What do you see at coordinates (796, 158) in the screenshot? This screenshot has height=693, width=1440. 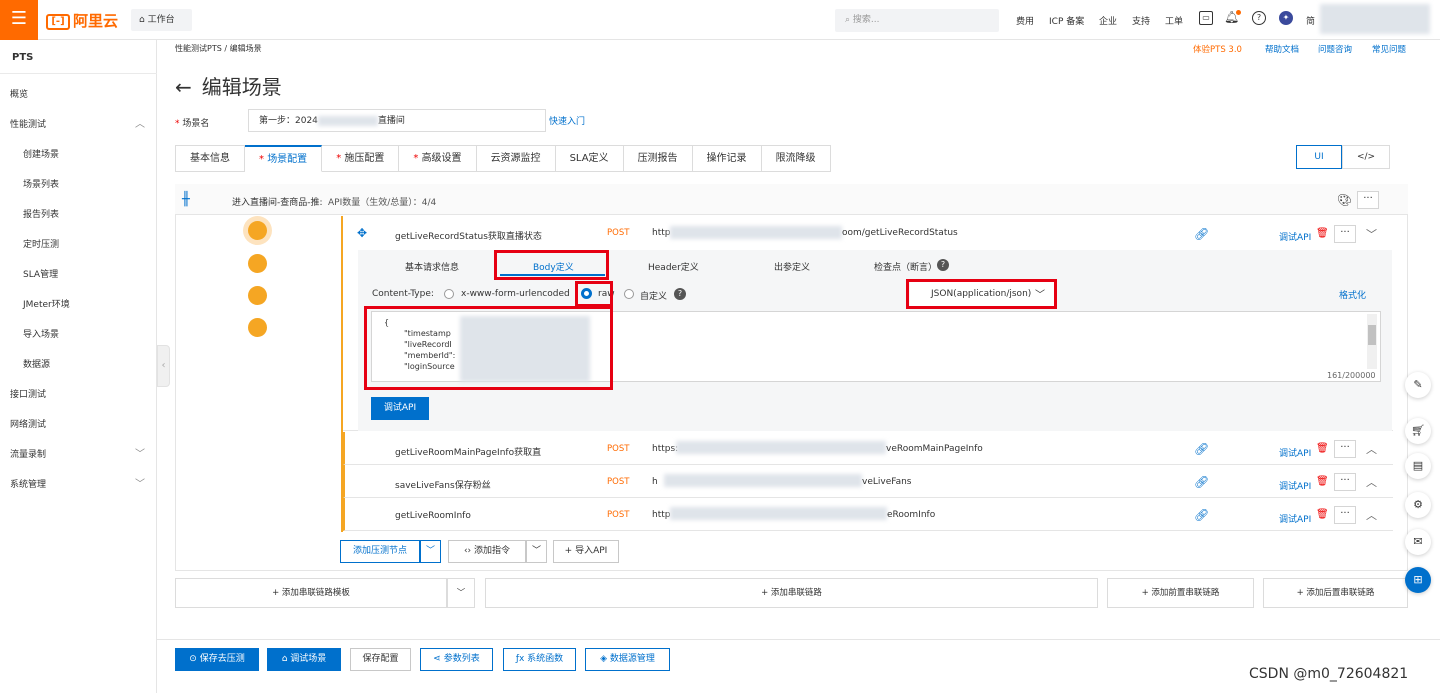 I see `tab-rate-limit: 限流降级` at bounding box center [796, 158].